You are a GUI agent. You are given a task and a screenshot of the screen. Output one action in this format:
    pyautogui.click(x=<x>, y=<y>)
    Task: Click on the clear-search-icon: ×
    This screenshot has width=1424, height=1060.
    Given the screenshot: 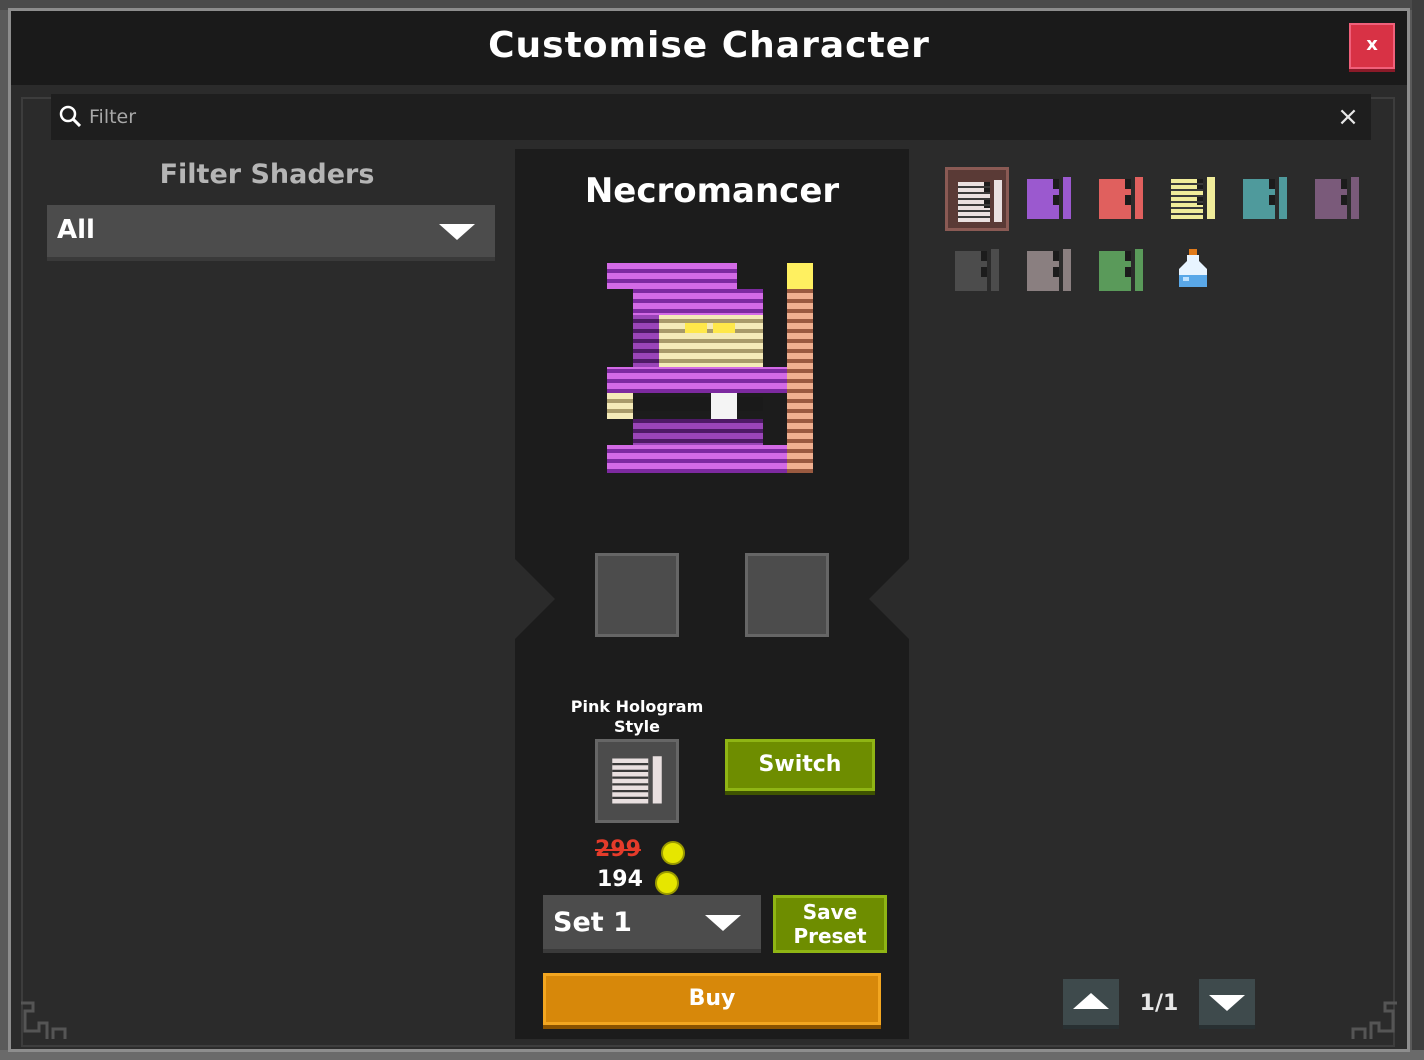 What is the action you would take?
    pyautogui.click(x=1348, y=117)
    